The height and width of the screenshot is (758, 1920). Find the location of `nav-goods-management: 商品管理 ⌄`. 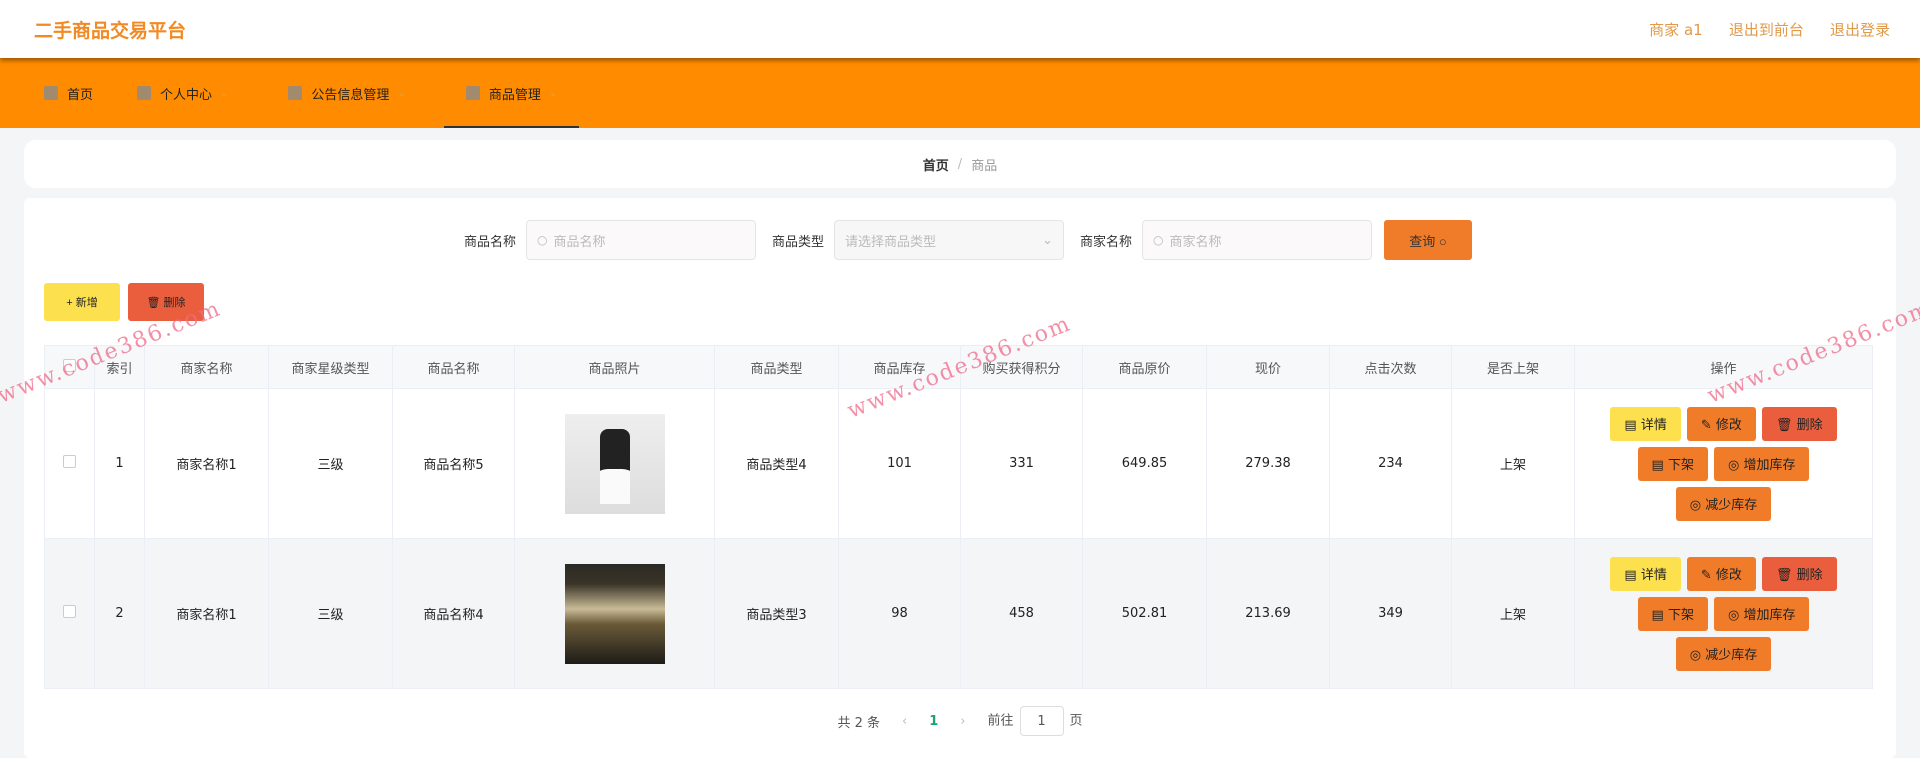

nav-goods-management: 商品管理 ⌄ is located at coordinates (511, 93).